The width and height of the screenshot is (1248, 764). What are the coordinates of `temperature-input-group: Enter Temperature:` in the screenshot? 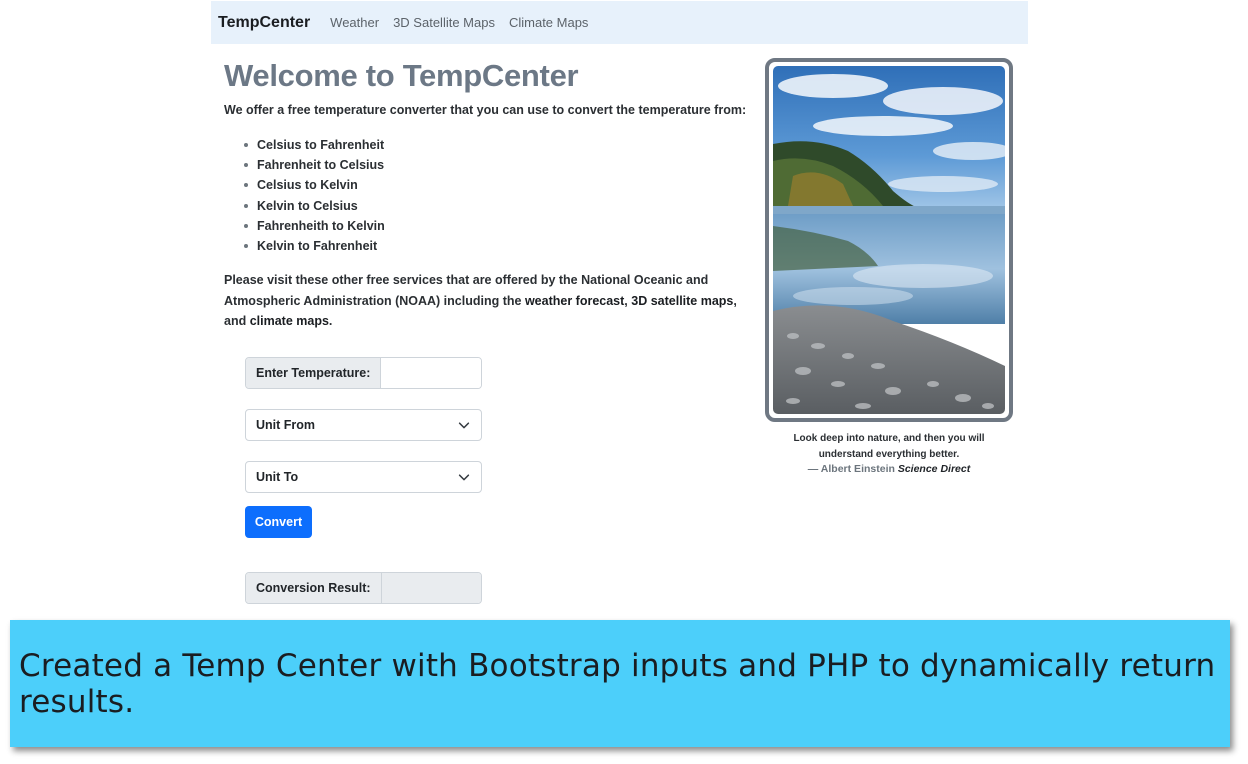 It's located at (363, 373).